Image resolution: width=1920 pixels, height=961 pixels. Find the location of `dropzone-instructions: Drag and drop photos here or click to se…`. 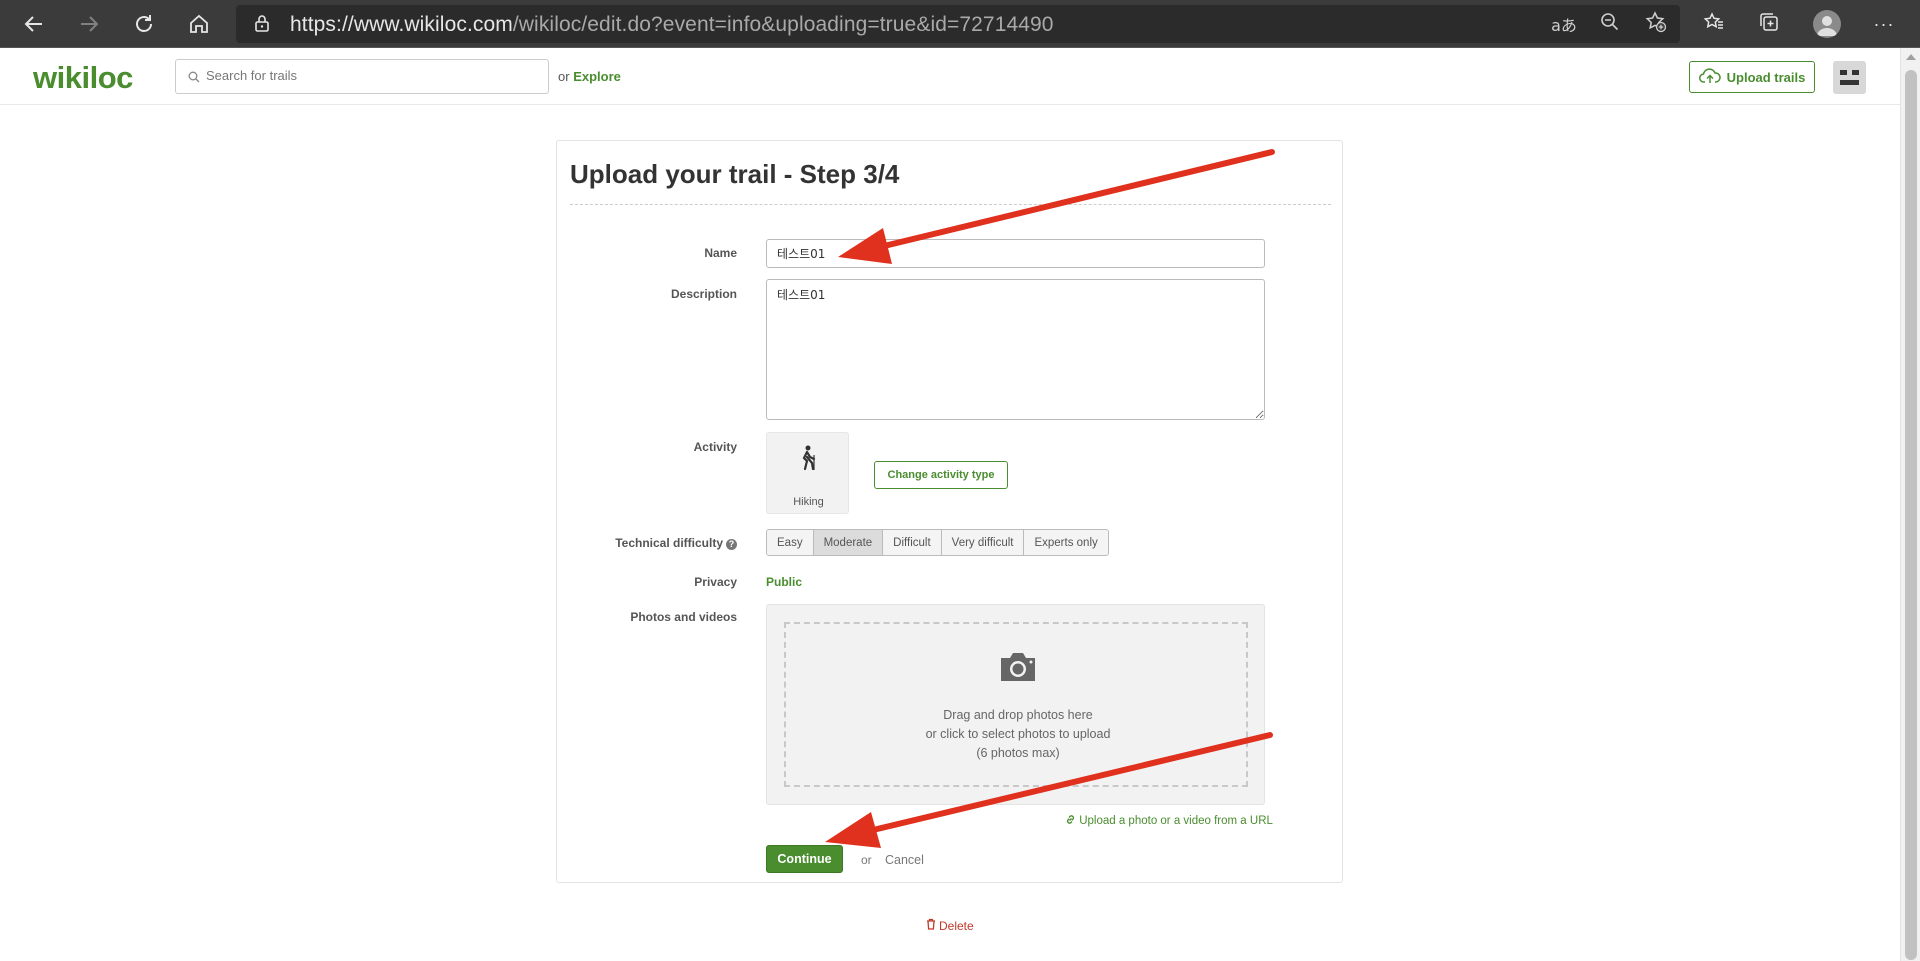

dropzone-instructions: Drag and drop photos here or click to se… is located at coordinates (1018, 734).